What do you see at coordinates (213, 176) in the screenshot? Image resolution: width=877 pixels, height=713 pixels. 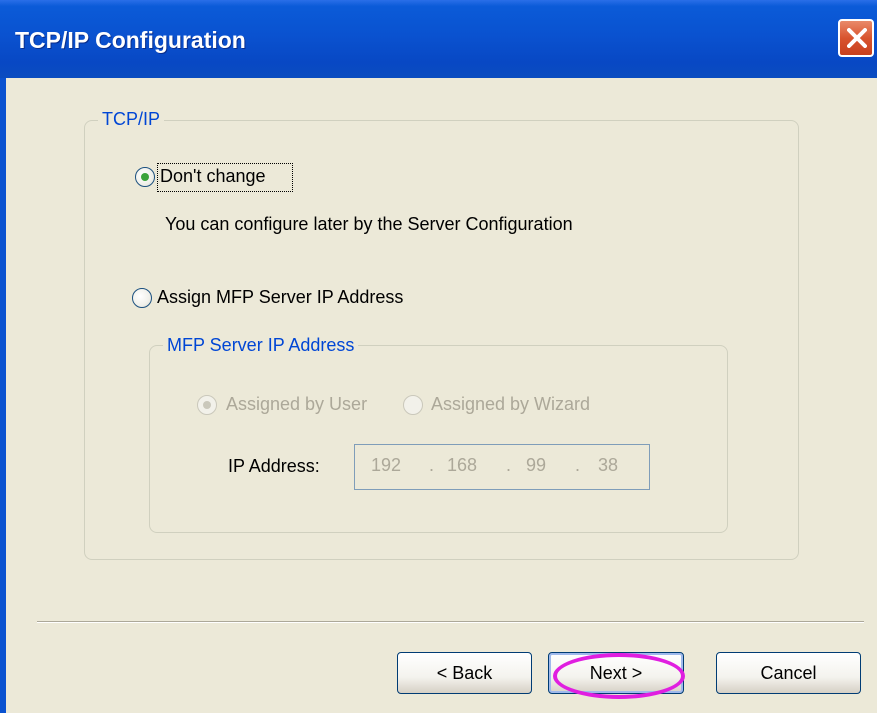 I see `dont-change-label: Don't change` at bounding box center [213, 176].